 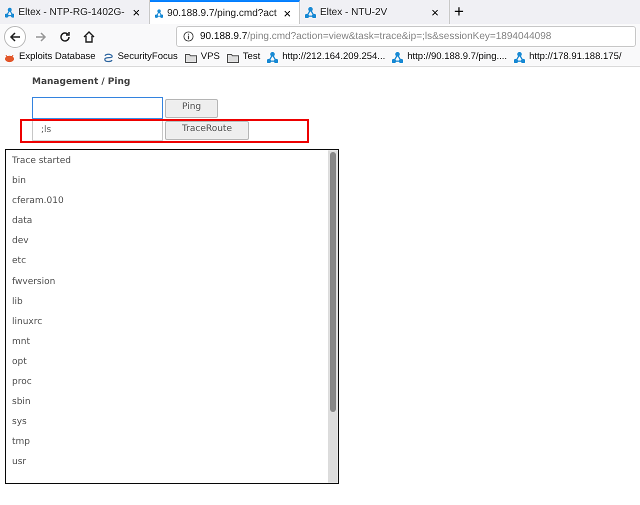 I want to click on output-line: Trace started, so click(x=41, y=161).